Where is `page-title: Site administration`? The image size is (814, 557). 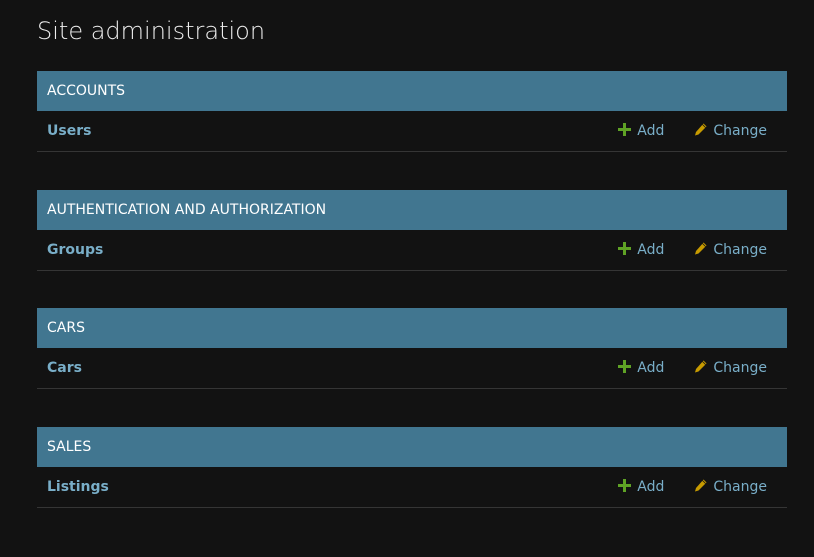
page-title: Site administration is located at coordinates (151, 31).